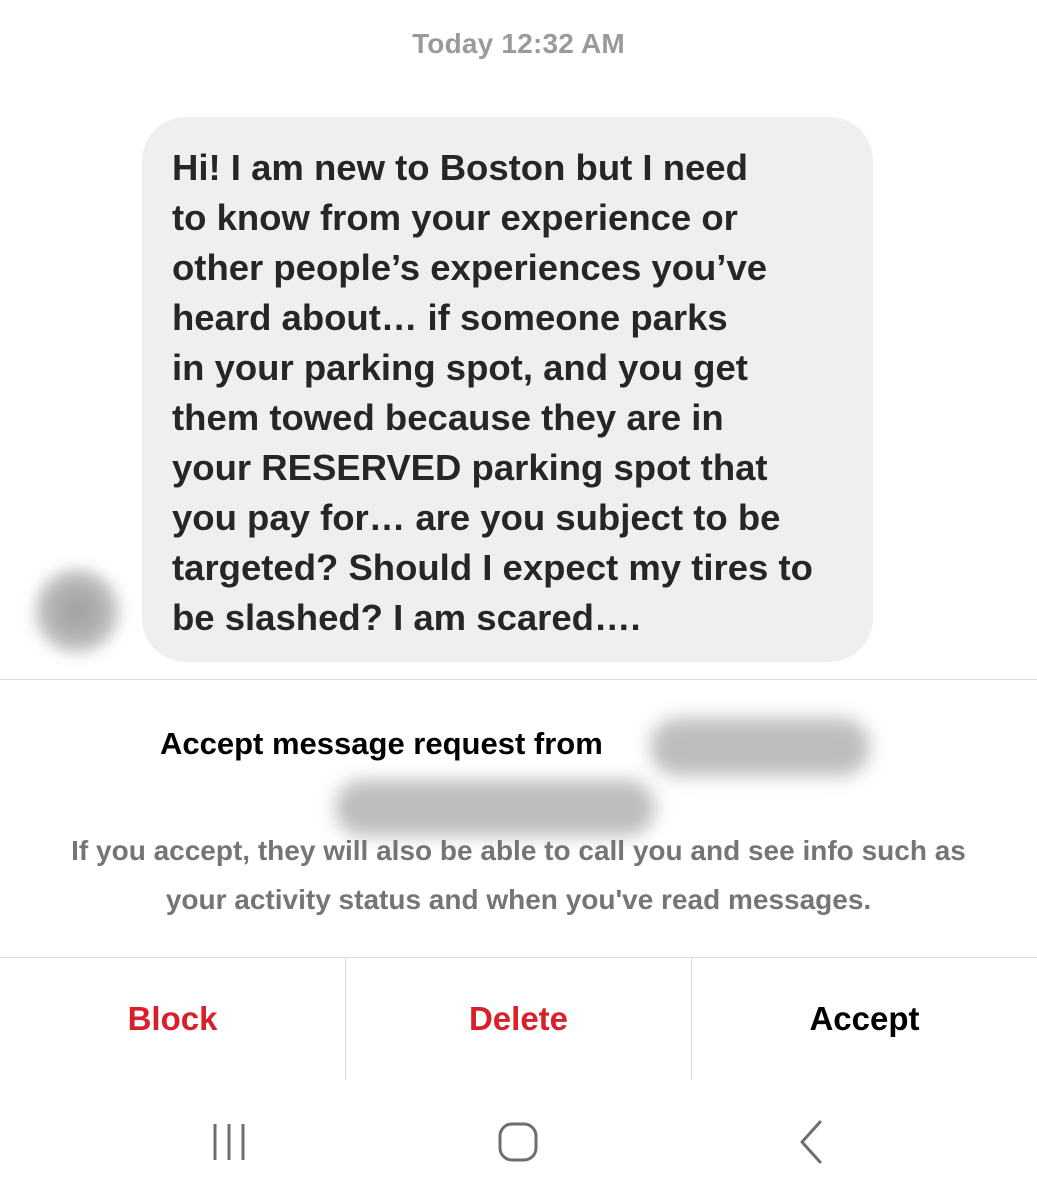  I want to click on request-action-bar: Block Delete Accept, so click(518, 1018).